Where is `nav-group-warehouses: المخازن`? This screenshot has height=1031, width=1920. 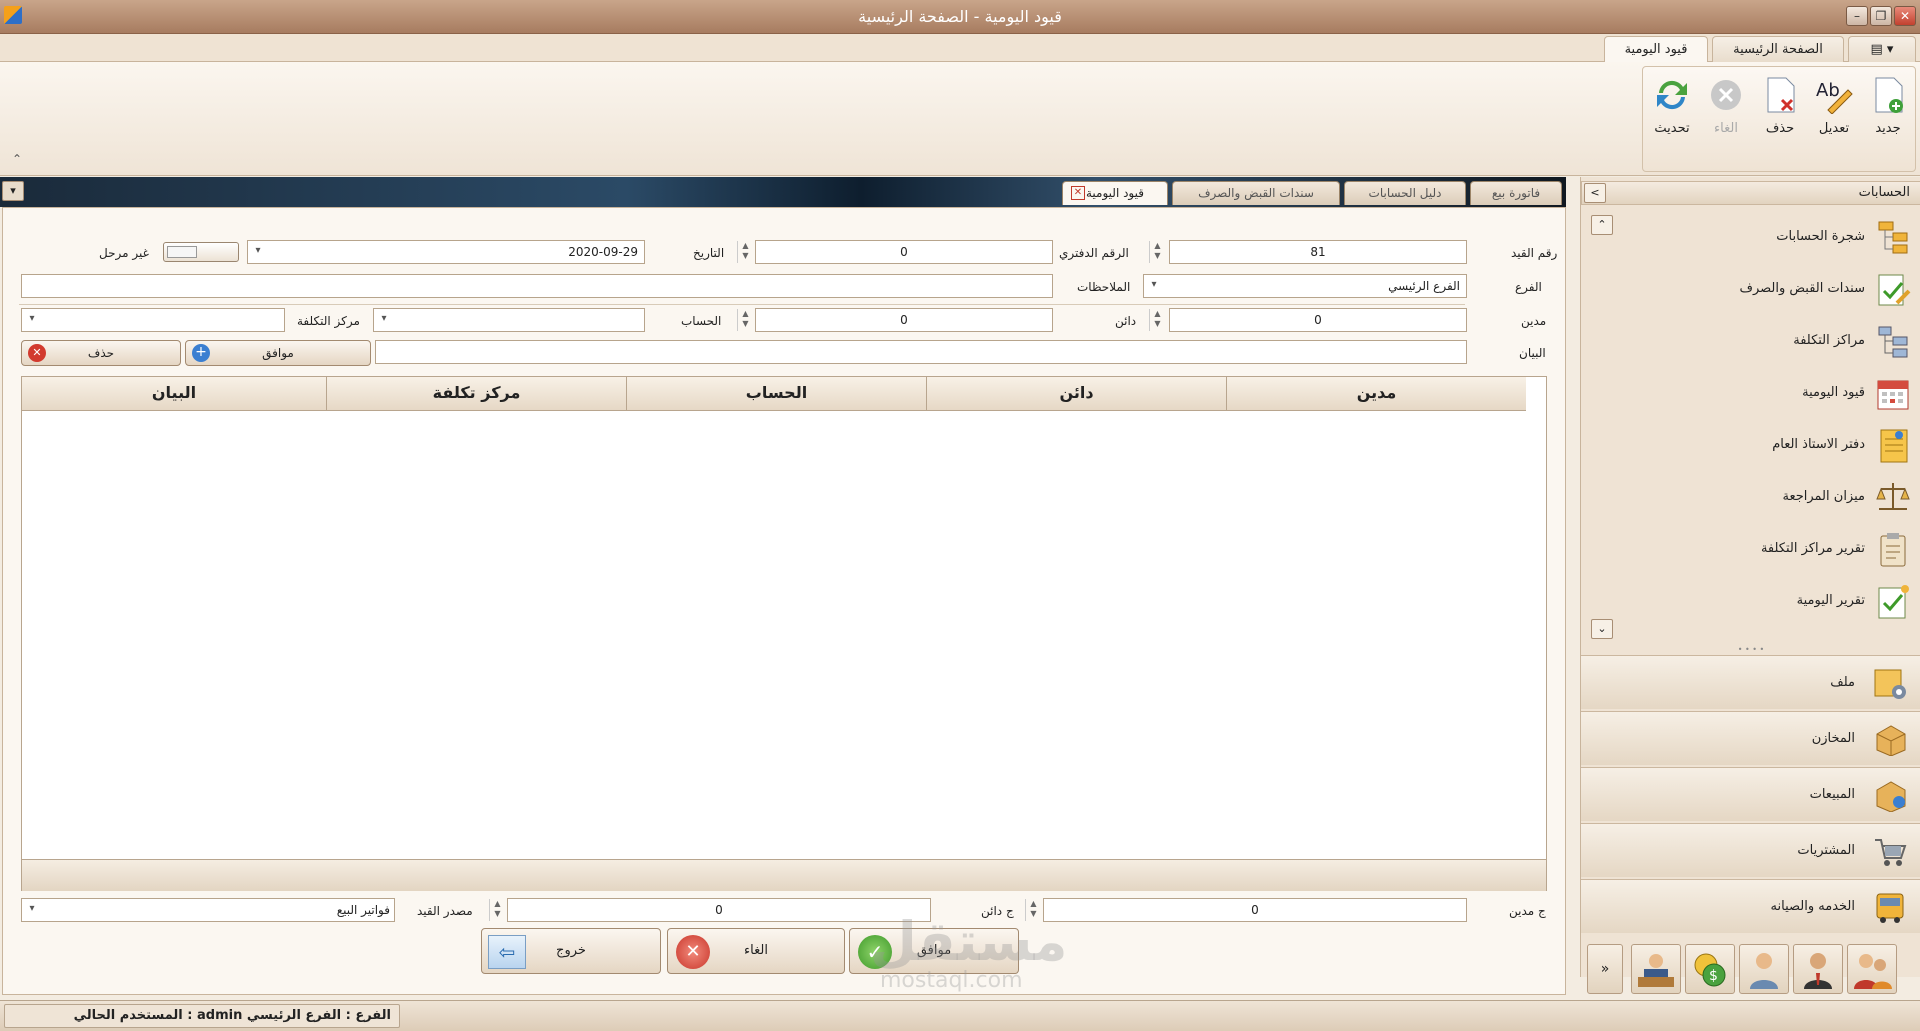 nav-group-warehouses: المخازن is located at coordinates (1750, 738).